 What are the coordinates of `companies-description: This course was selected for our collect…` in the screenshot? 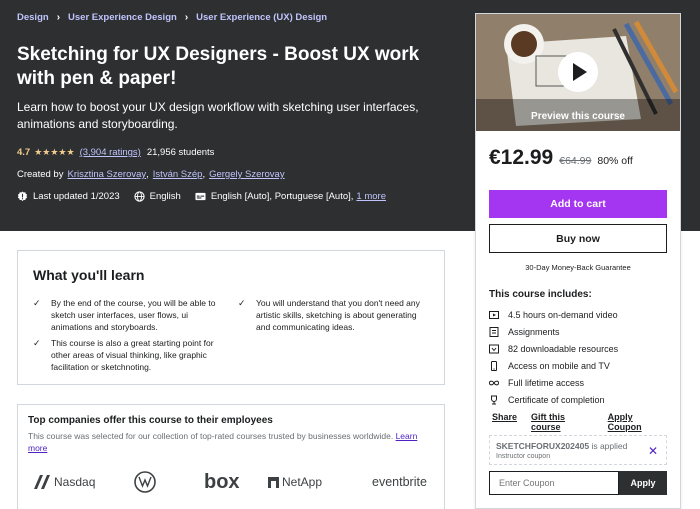 It's located at (223, 442).